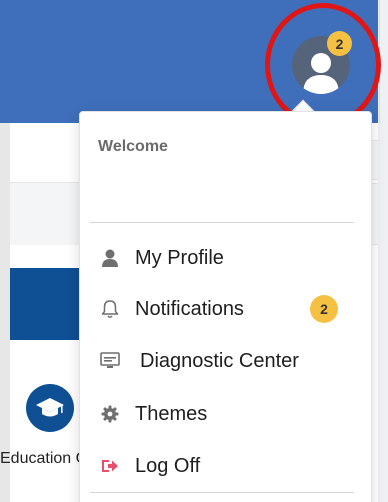 The image size is (388, 502). What do you see at coordinates (45, 304) in the screenshot?
I see `section-banner` at bounding box center [45, 304].